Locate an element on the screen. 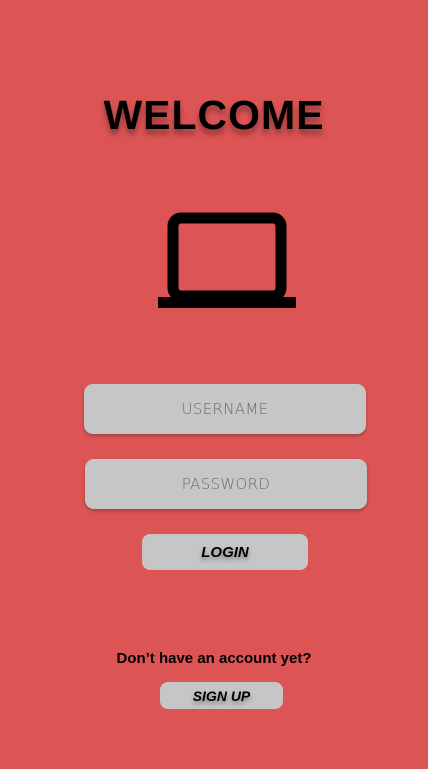  login-button: LOGIN is located at coordinates (225, 552).